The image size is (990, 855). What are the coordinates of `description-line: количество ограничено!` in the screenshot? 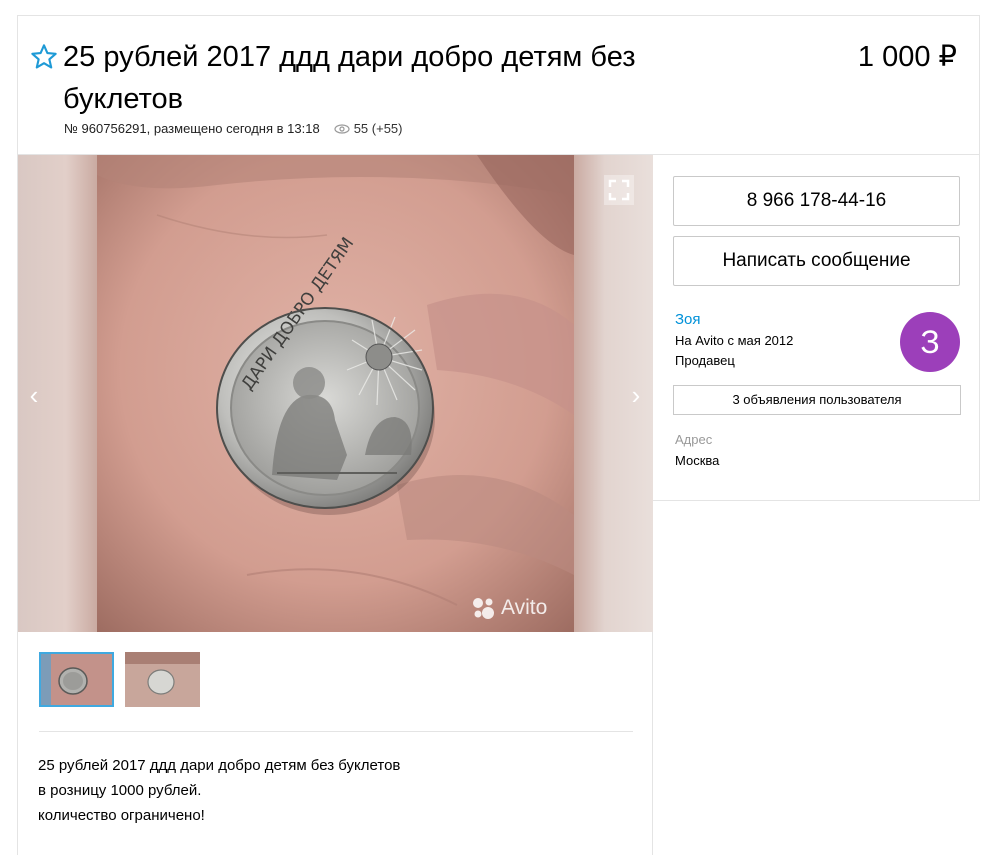 It's located at (121, 815).